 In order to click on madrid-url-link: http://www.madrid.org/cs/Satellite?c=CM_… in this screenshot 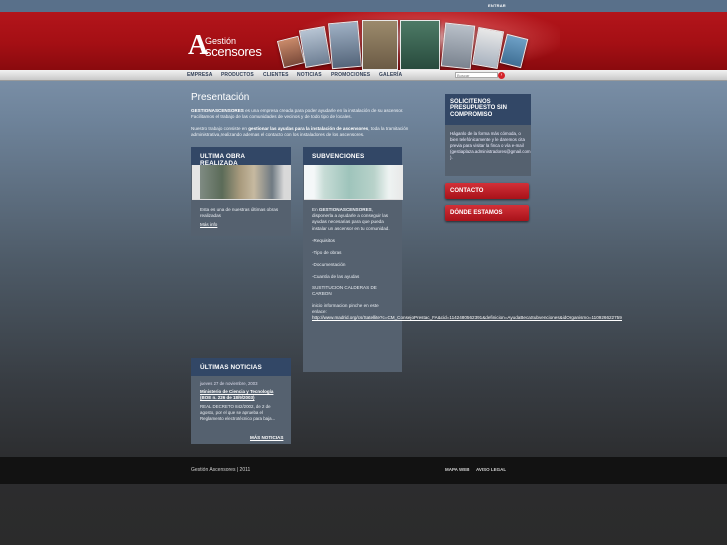, I will do `click(467, 318)`.